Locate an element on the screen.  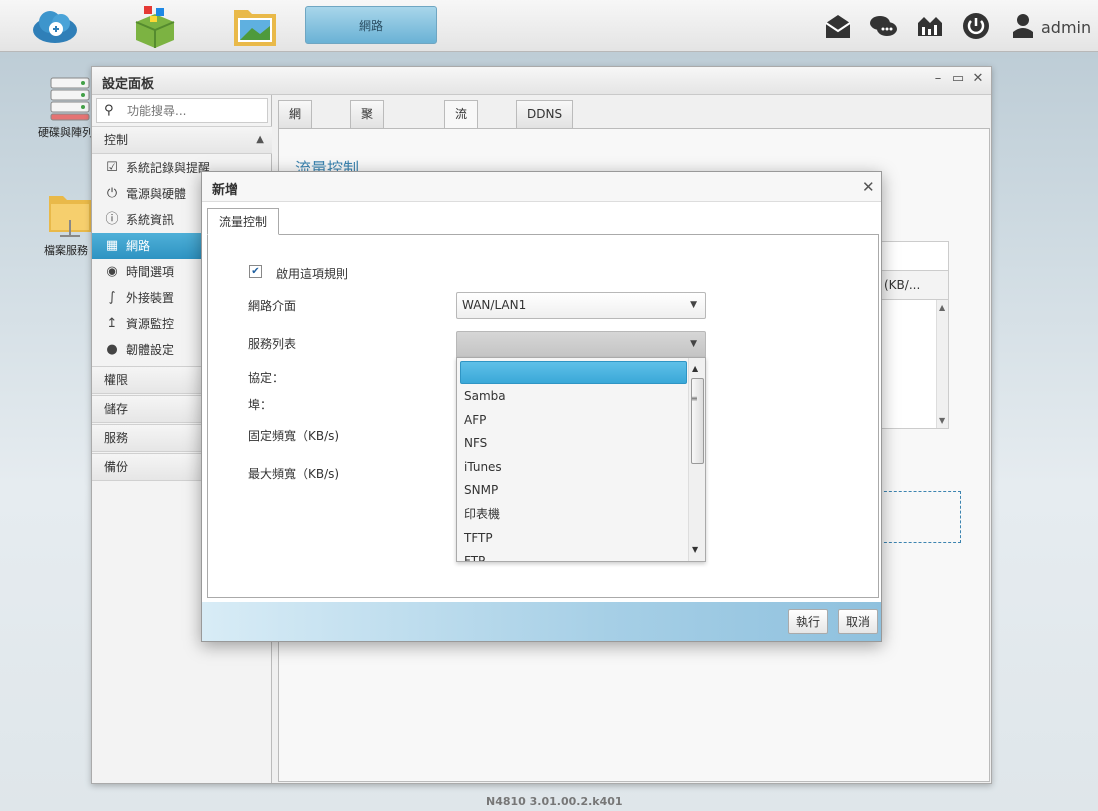
dialog-tab-traffic-control: 流量控制 is located at coordinates (243, 221).